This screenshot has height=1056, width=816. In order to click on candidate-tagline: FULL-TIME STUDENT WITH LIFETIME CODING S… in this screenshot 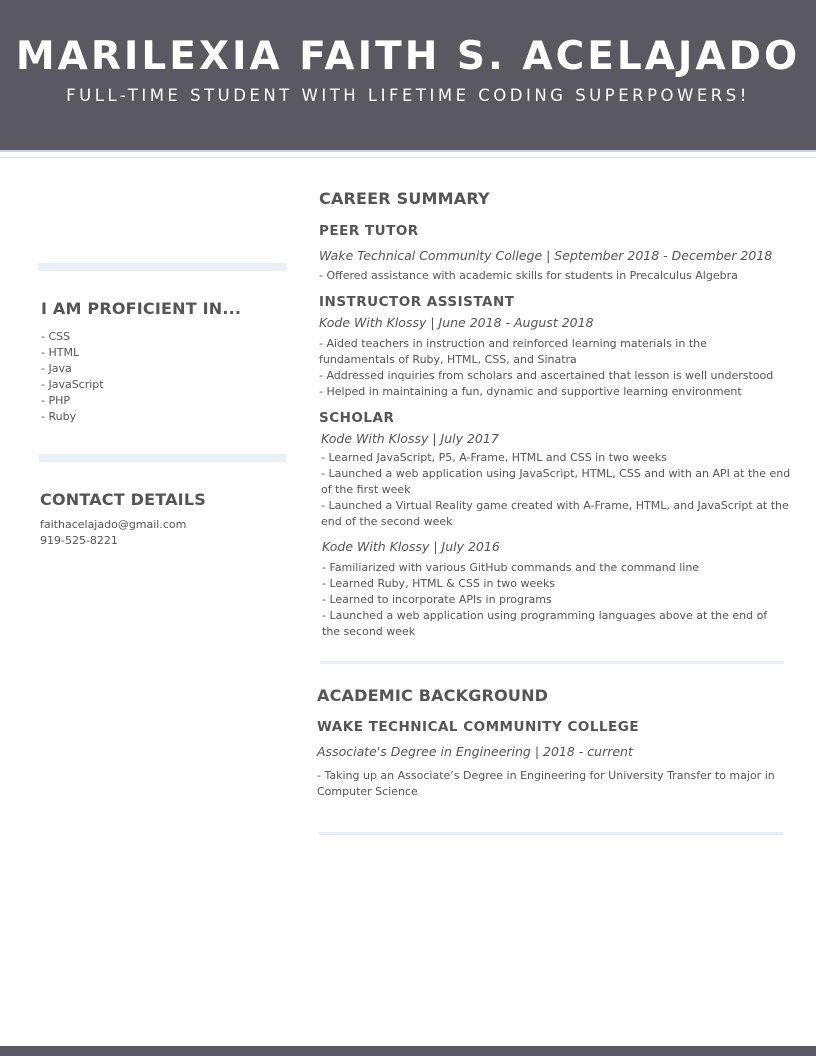, I will do `click(408, 95)`.